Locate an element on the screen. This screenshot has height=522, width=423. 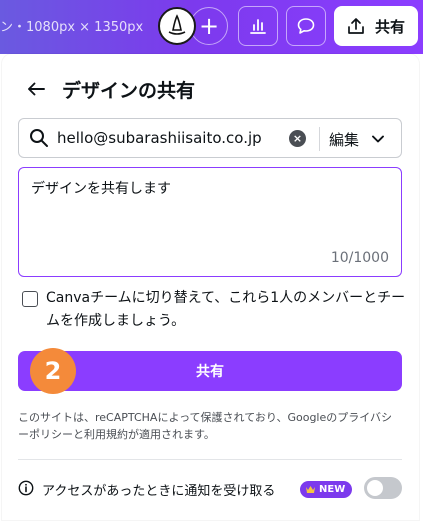
share-top-button: 共有 is located at coordinates (376, 26).